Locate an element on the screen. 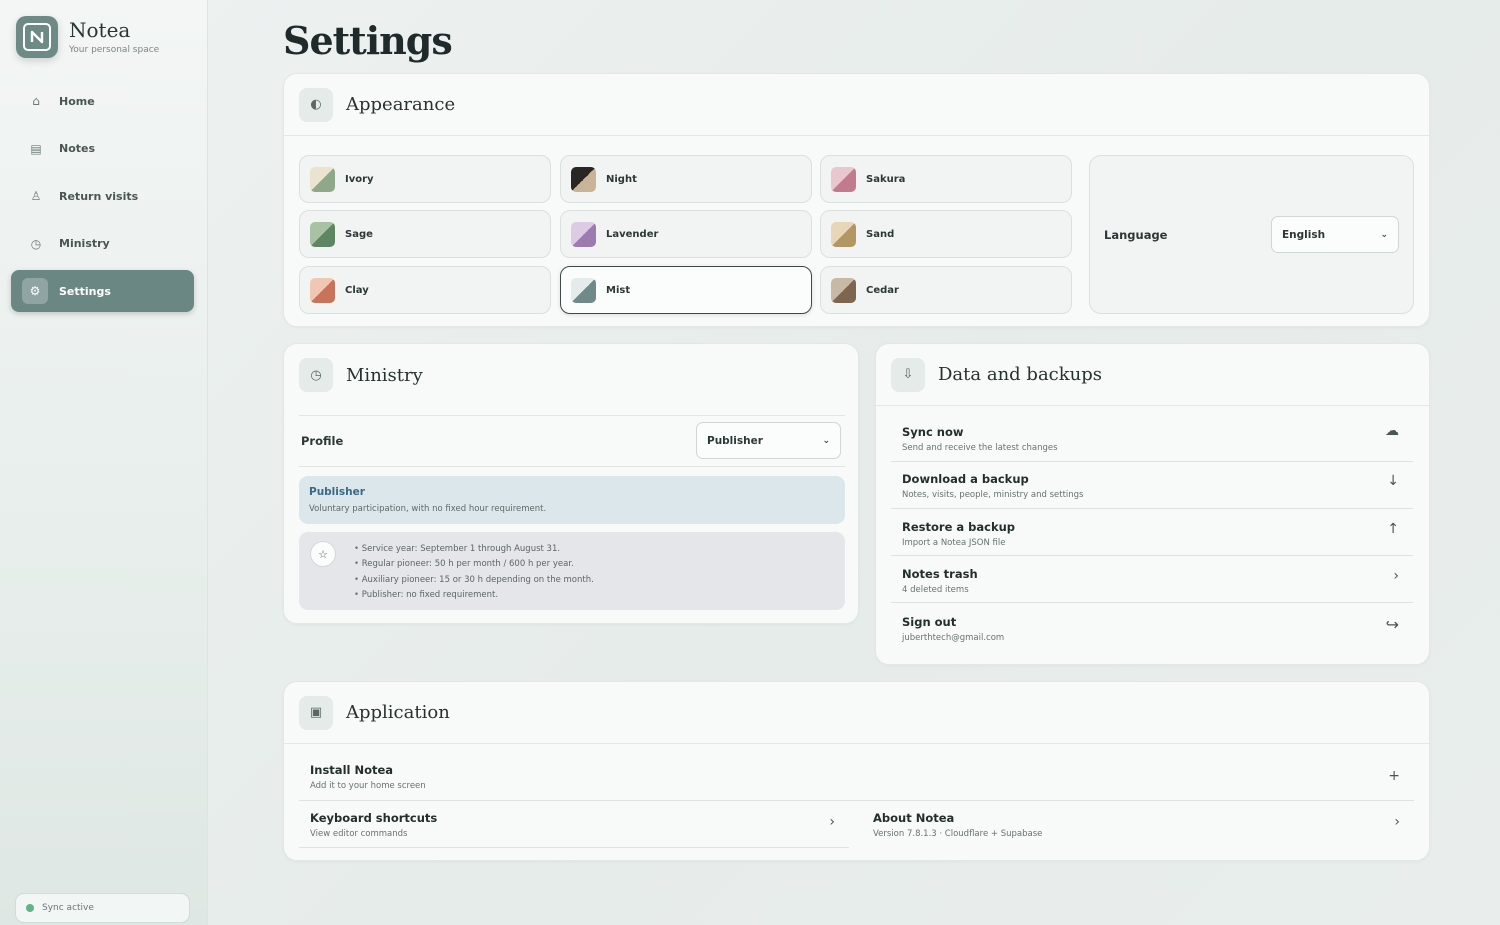  sync-status-badge: Sync active is located at coordinates (102, 908).